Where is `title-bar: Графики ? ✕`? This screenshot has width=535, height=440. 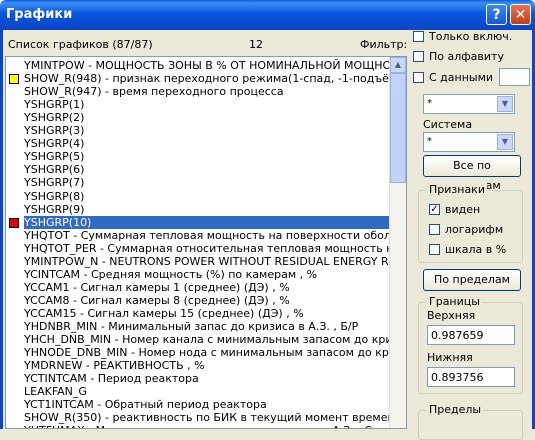 title-bar: Графики ? ✕ is located at coordinates (267, 15).